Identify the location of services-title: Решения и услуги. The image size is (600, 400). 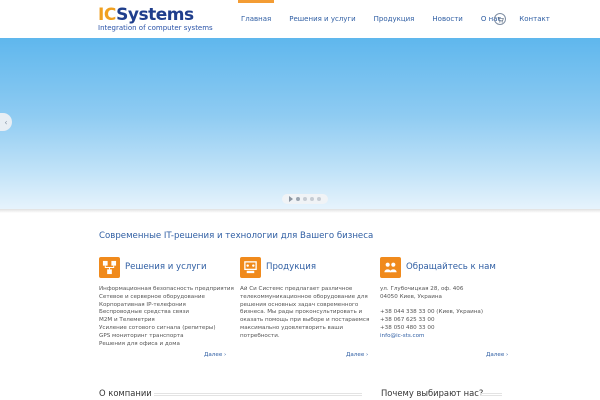
(166, 267).